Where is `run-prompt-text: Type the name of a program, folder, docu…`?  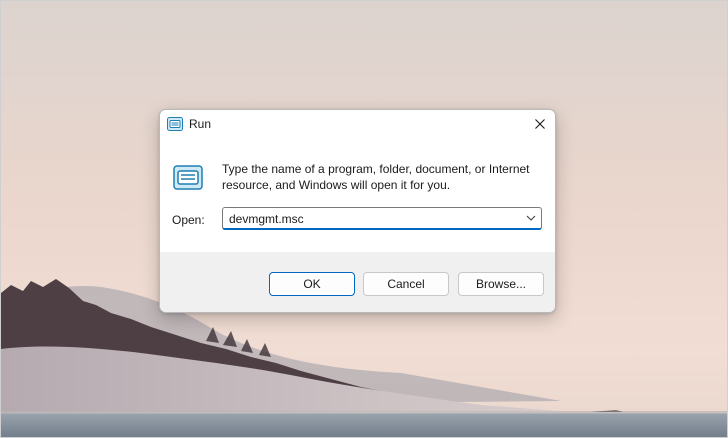 run-prompt-text: Type the name of a program, folder, docu… is located at coordinates (376, 177).